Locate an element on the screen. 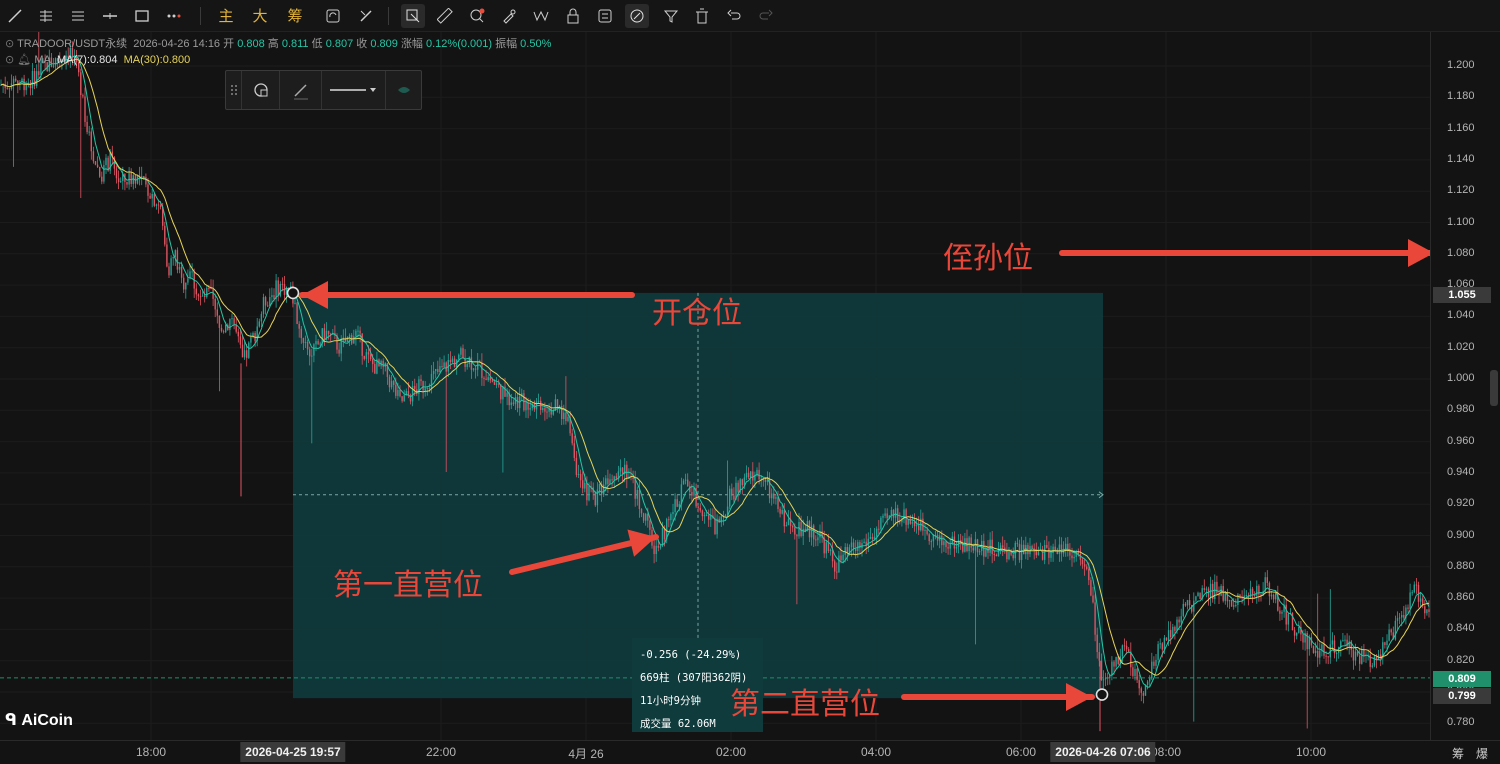 The width and height of the screenshot is (1500, 764). filter-icon is located at coordinates (671, 16).